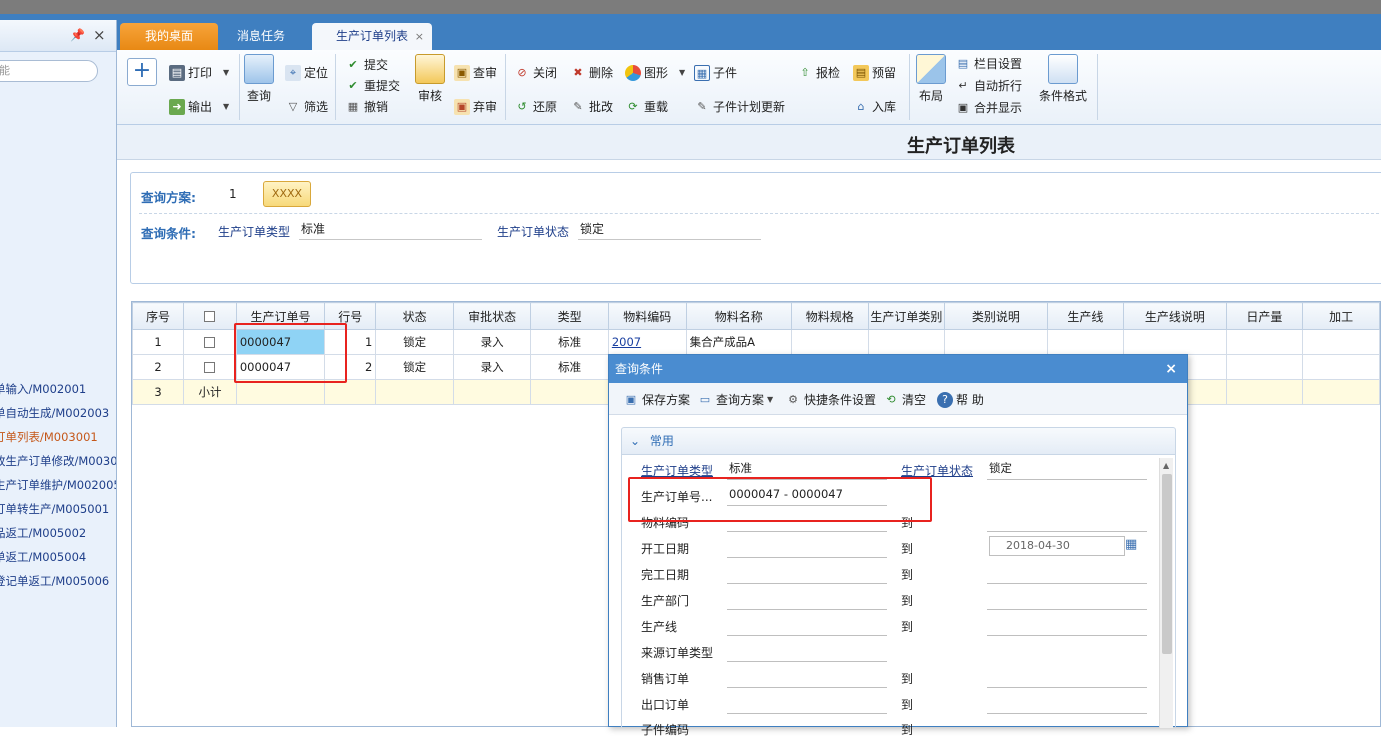 The width and height of the screenshot is (1381, 738). What do you see at coordinates (988, 107) in the screenshot?
I see `merge-display-button: ▣ 合并显示` at bounding box center [988, 107].